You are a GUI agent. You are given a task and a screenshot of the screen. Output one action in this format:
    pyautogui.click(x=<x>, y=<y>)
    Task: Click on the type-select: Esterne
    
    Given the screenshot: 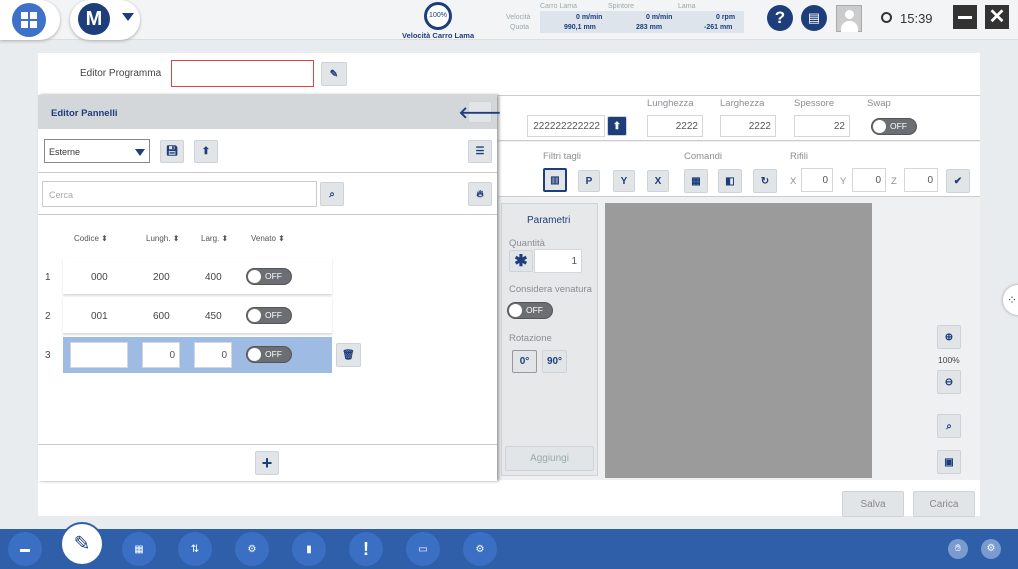 What is the action you would take?
    pyautogui.click(x=97, y=151)
    